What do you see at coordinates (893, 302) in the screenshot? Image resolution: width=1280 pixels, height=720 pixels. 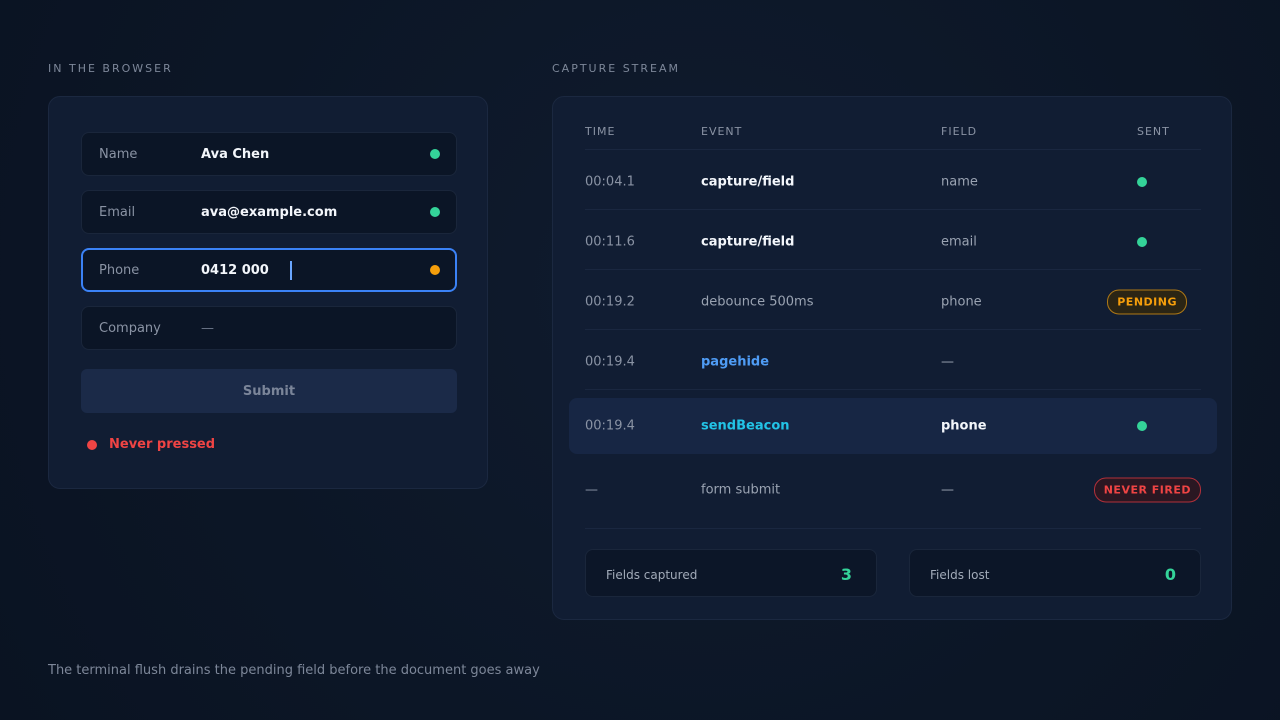 I see `table-row: 00:19.2 debounce 500ms phone PENDING` at bounding box center [893, 302].